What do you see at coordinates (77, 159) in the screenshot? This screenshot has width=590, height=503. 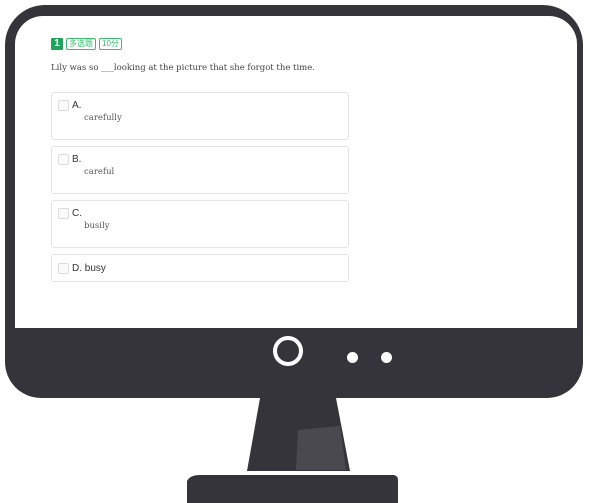 I see `option-b-letter: B.` at bounding box center [77, 159].